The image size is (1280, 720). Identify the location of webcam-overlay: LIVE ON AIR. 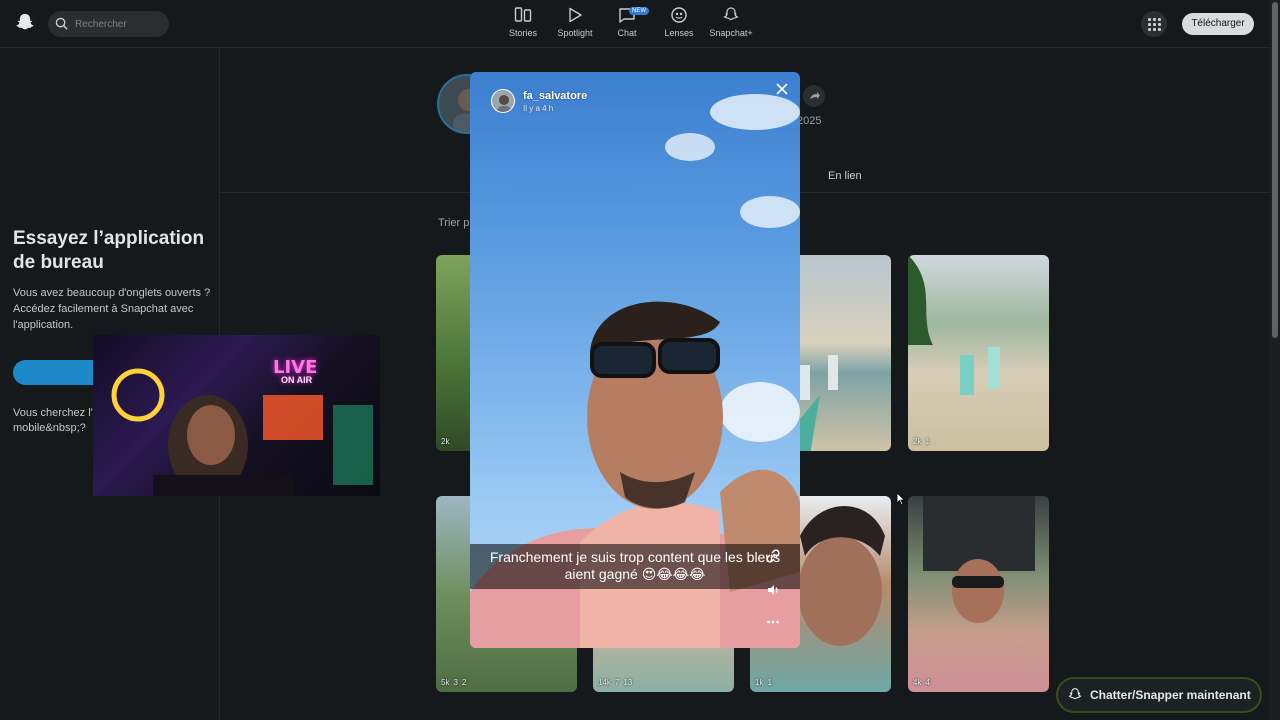
(236, 415).